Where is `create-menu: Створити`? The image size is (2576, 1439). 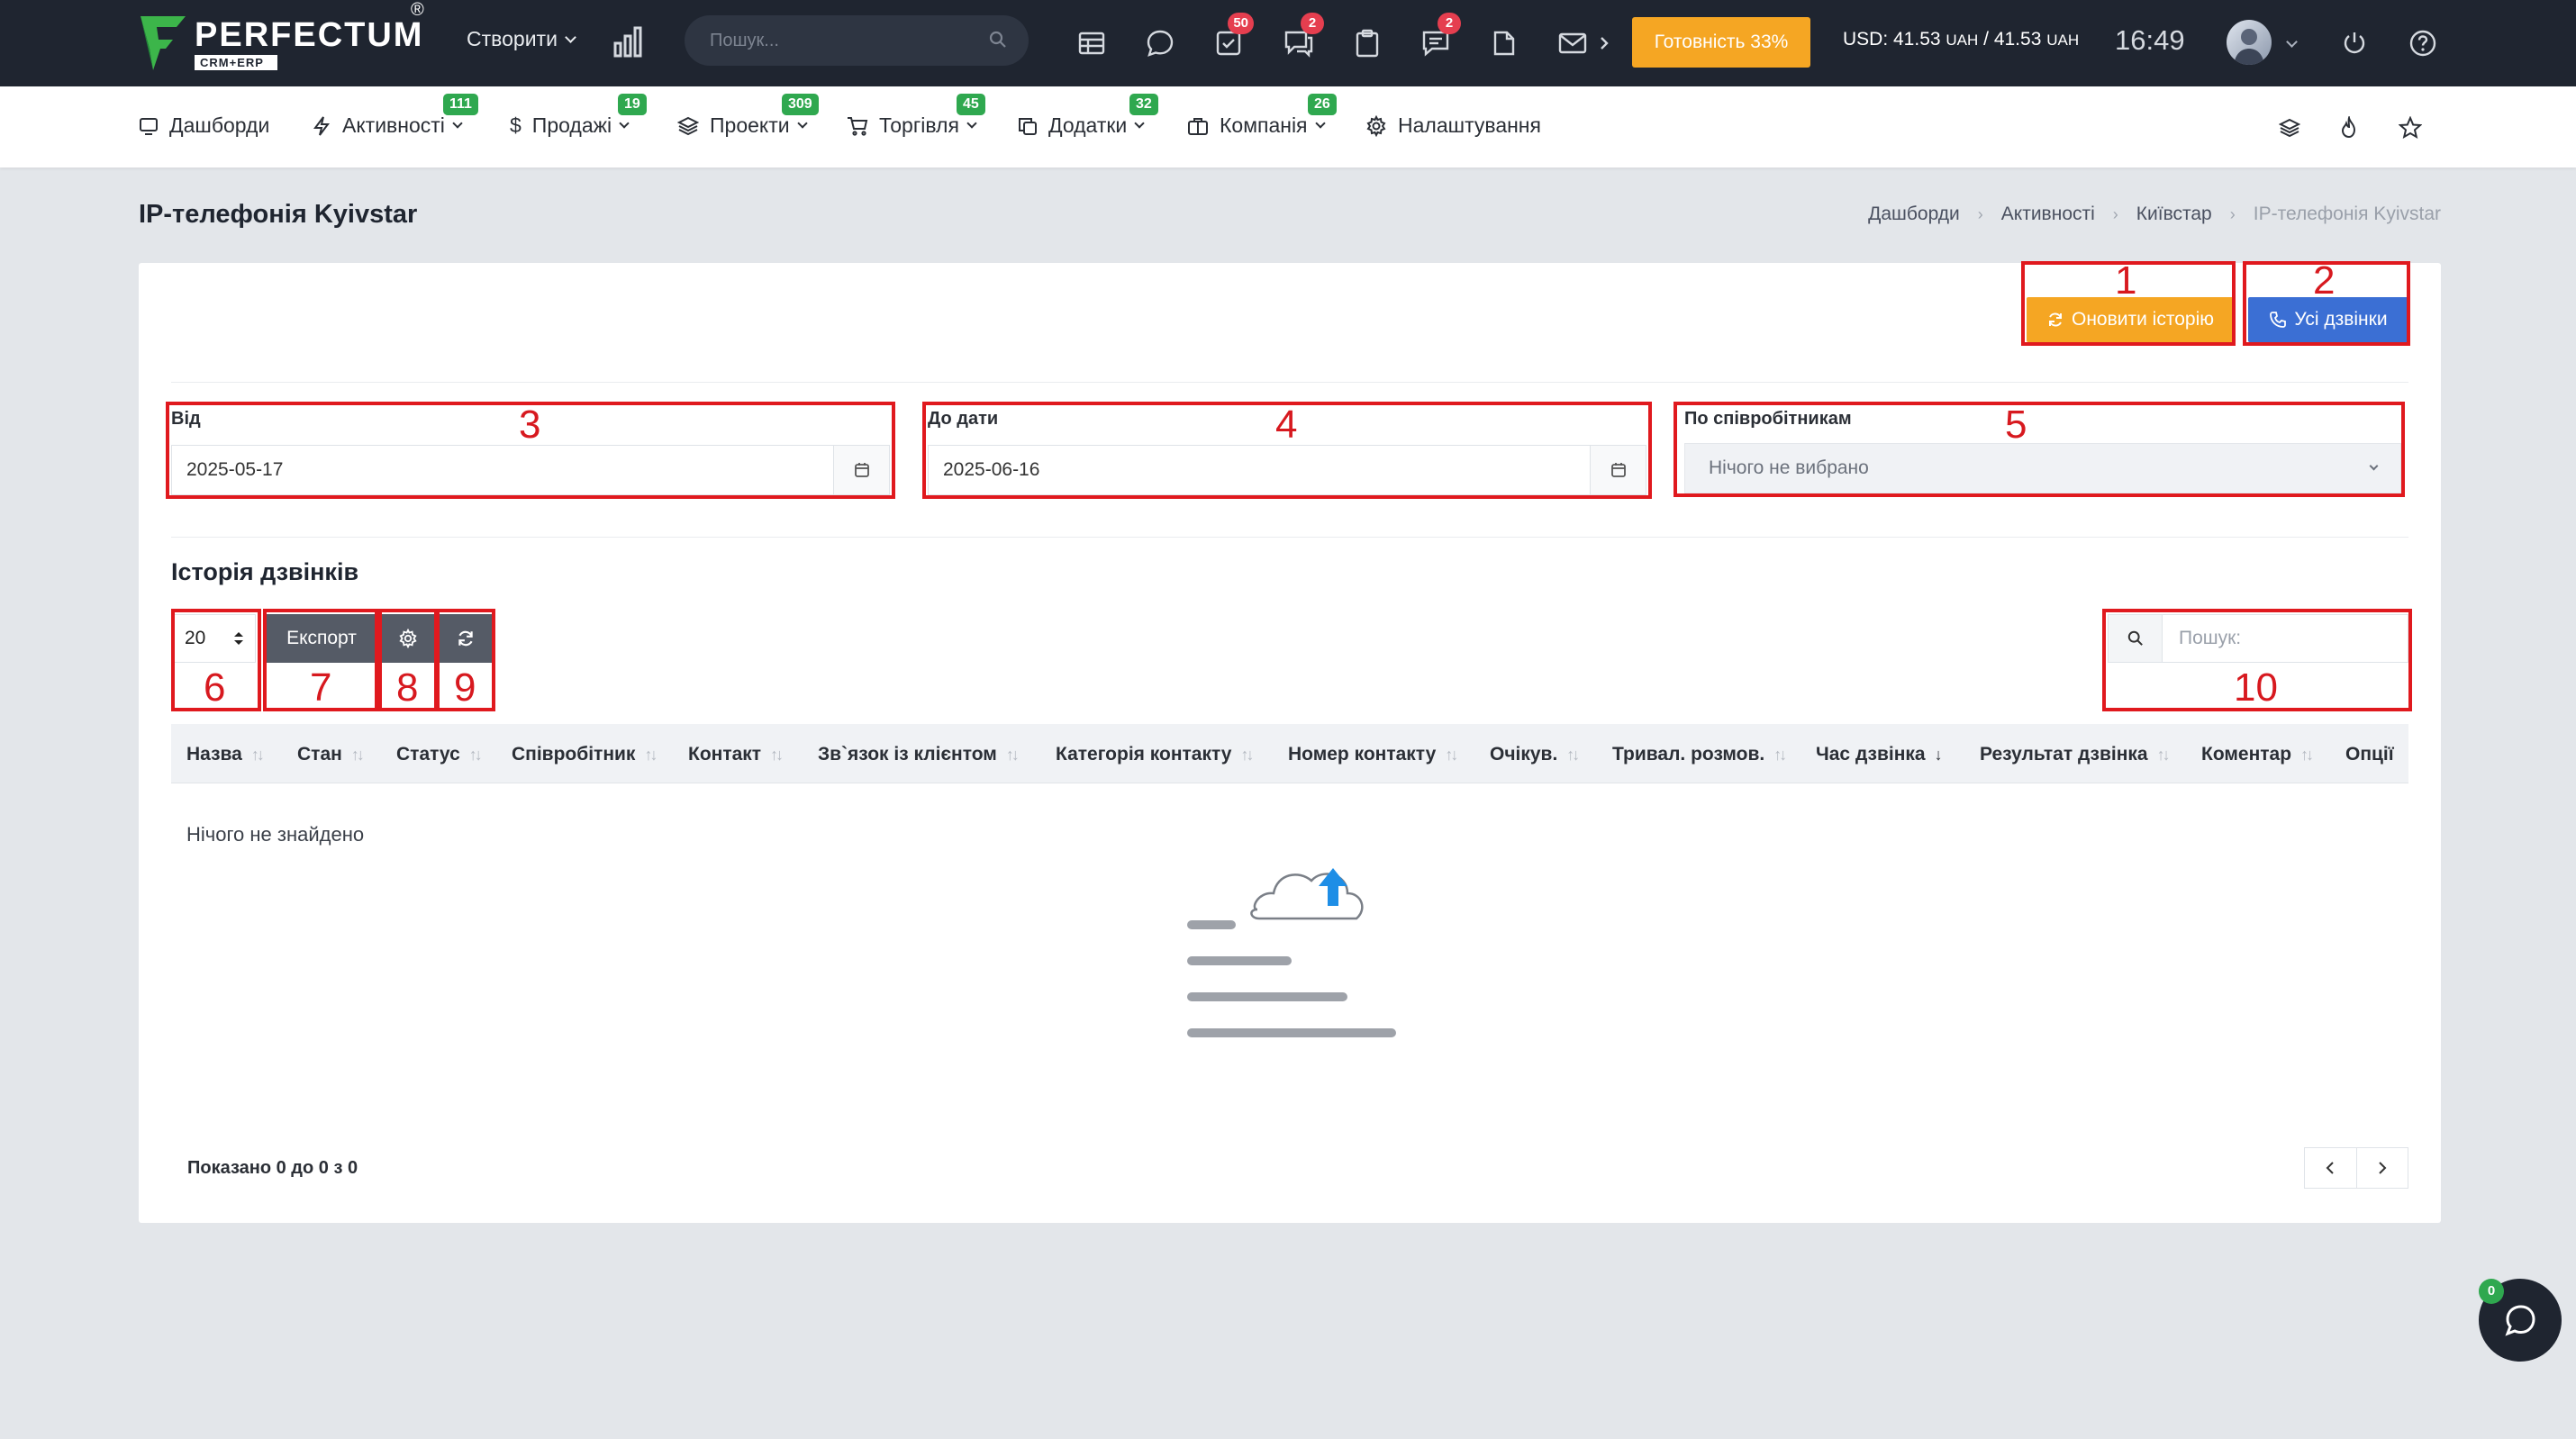
create-menu: Створити is located at coordinates (521, 39).